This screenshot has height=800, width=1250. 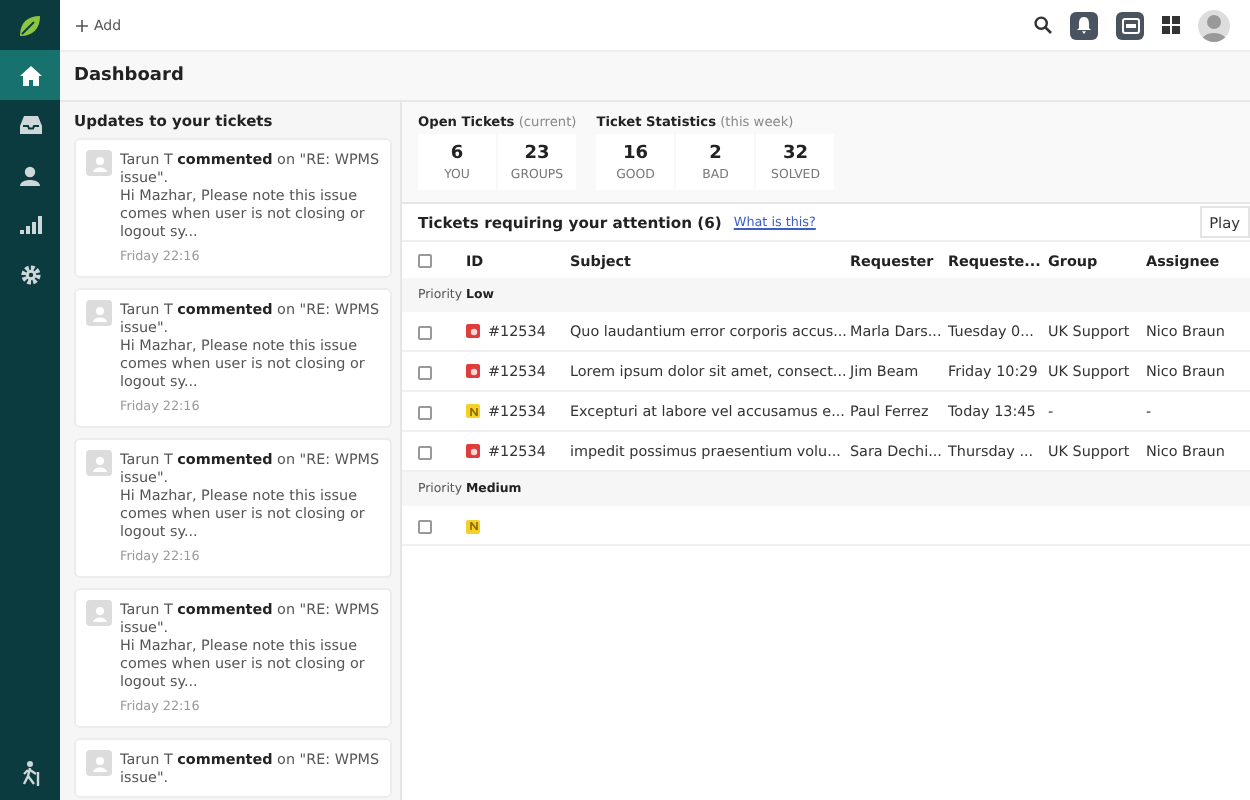 What do you see at coordinates (30, 275) in the screenshot?
I see `settings-icon` at bounding box center [30, 275].